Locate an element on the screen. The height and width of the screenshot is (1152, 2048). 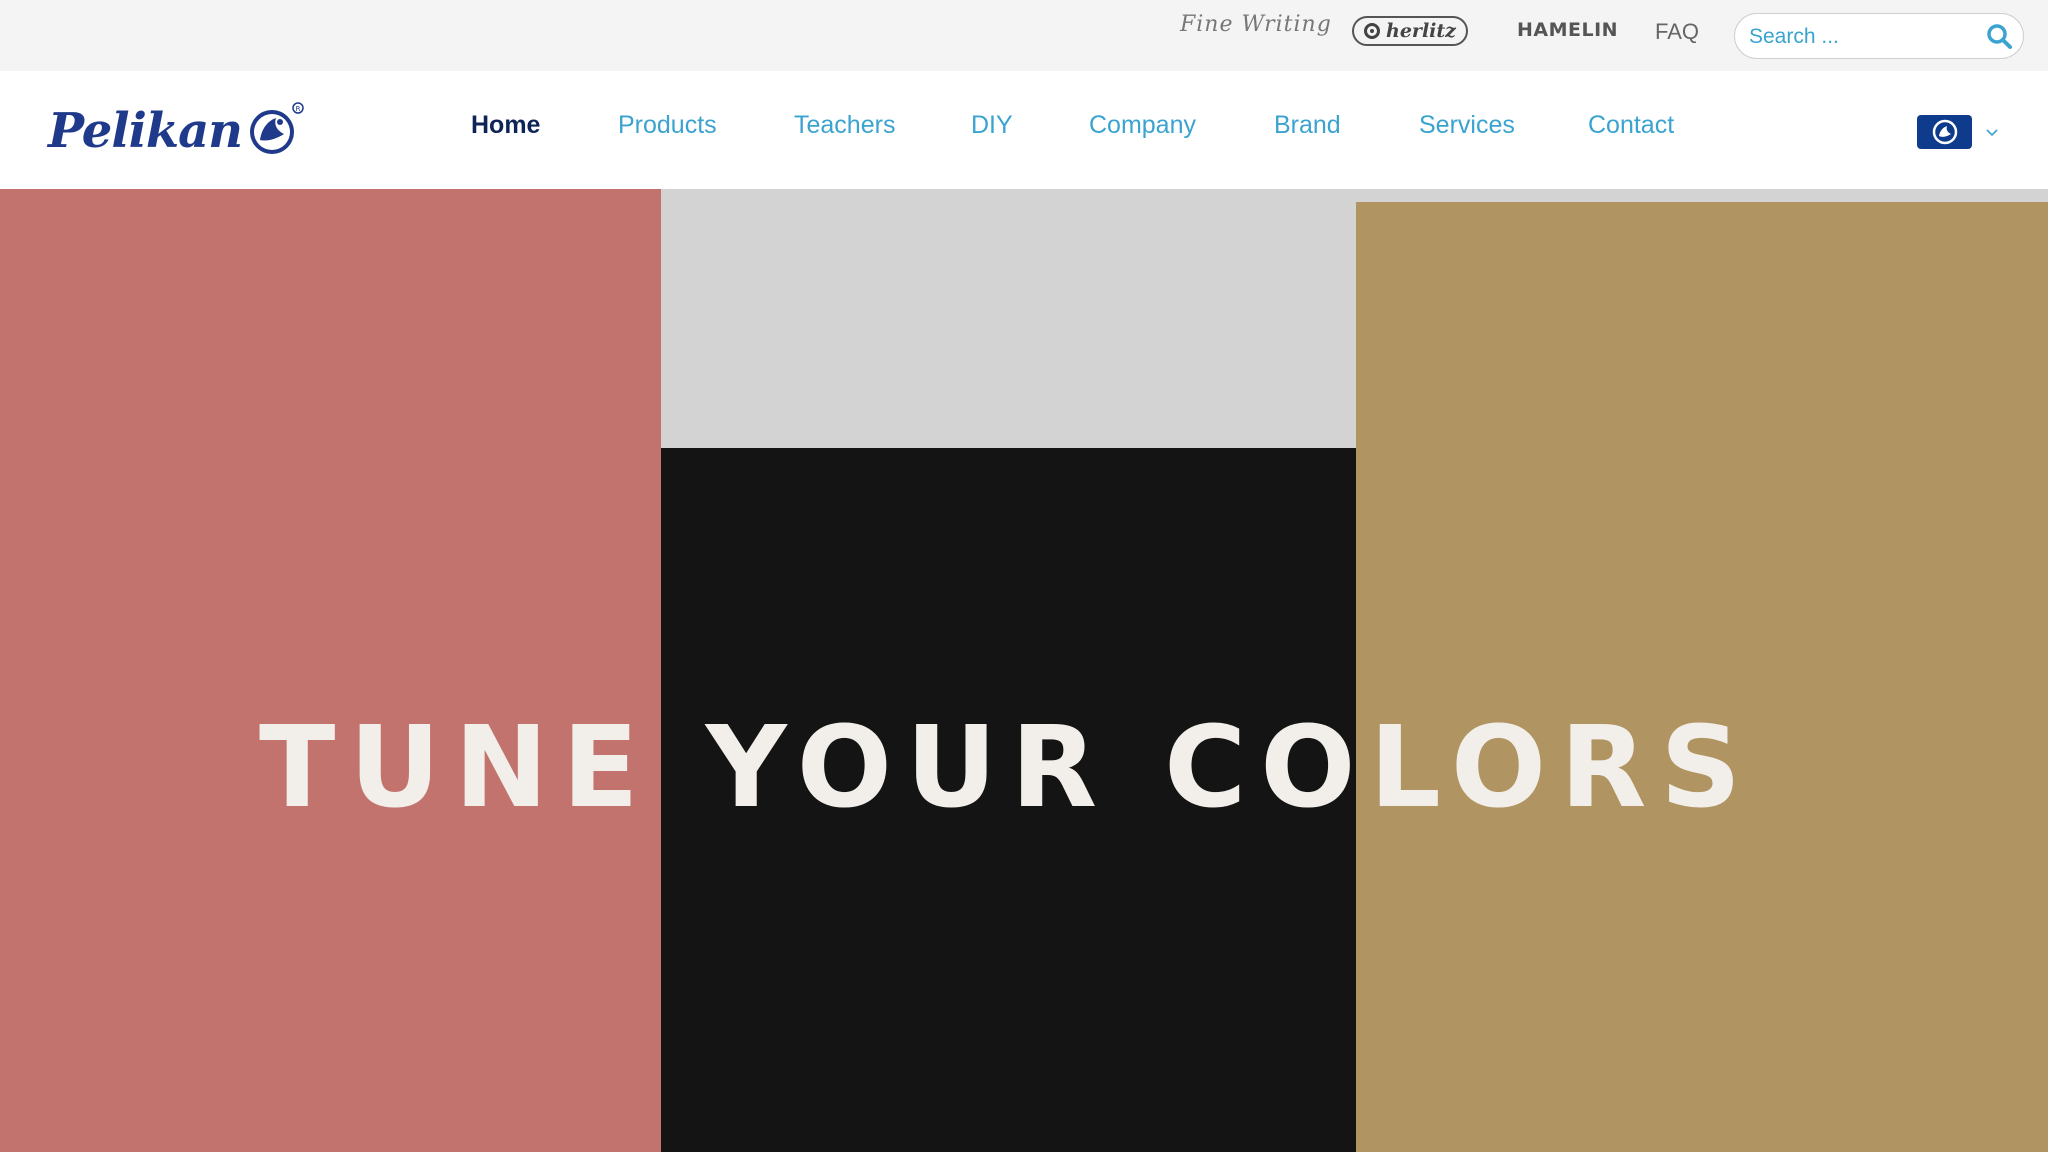
search-input is located at coordinates (1859, 37).